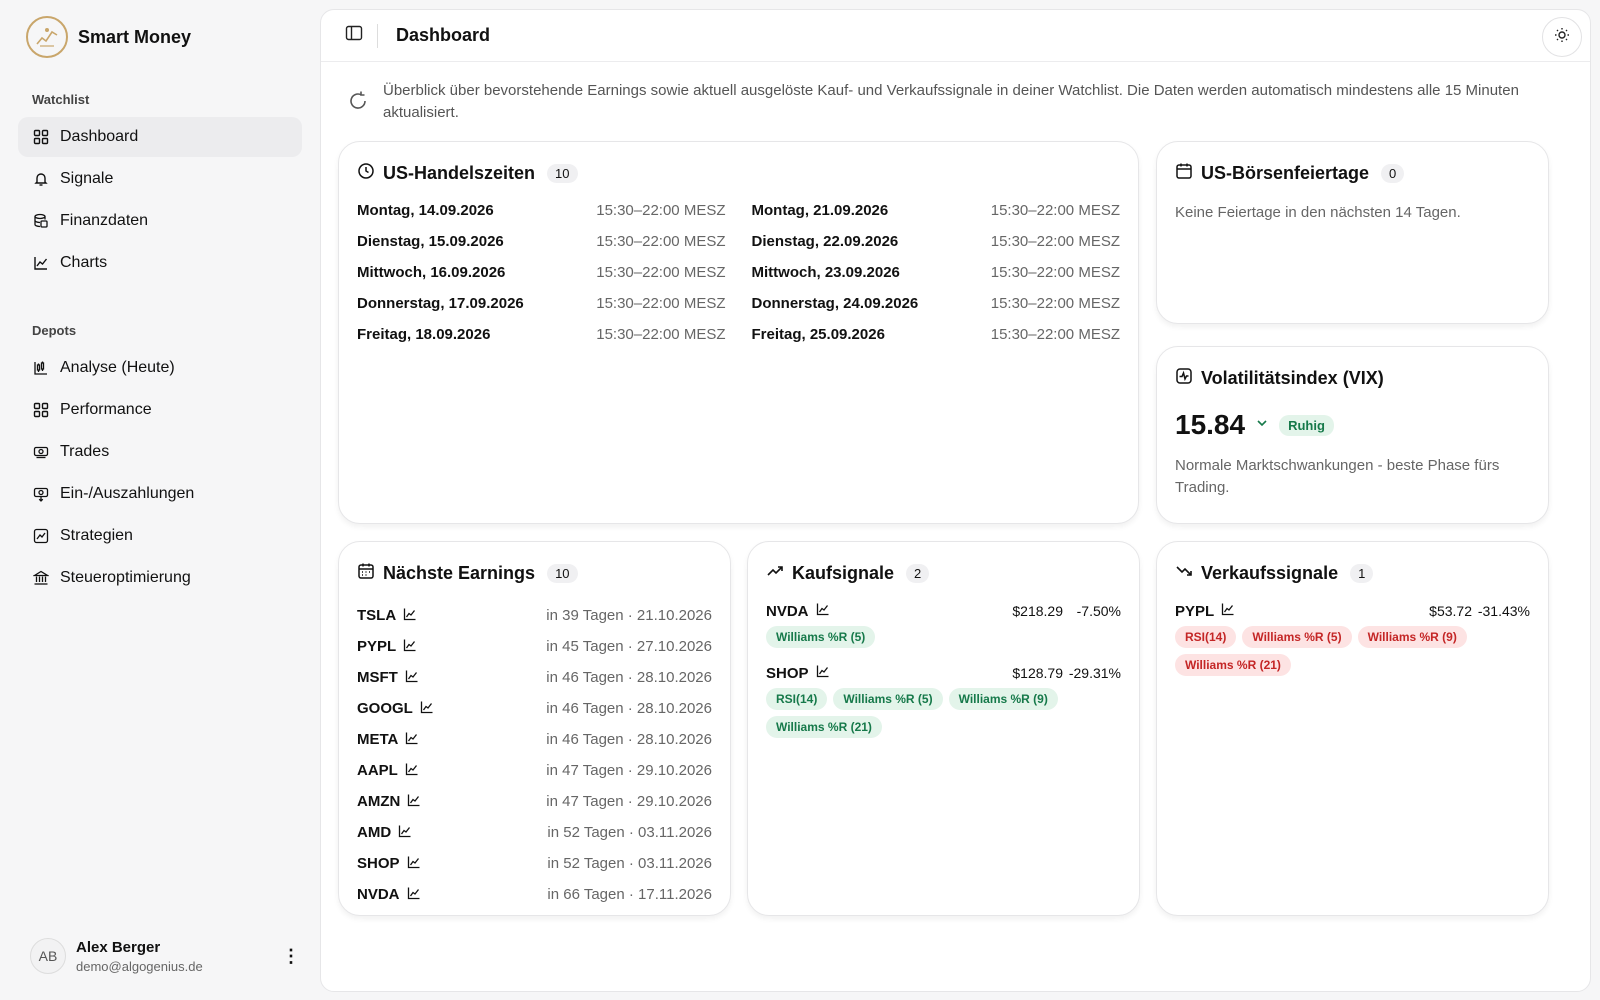  Describe the element at coordinates (354, 35) in the screenshot. I see `sidebar-toggle-icon` at that location.